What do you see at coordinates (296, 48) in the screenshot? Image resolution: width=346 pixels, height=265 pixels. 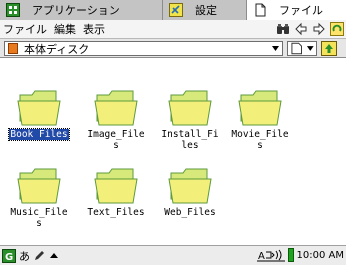 I see `page-icon` at bounding box center [296, 48].